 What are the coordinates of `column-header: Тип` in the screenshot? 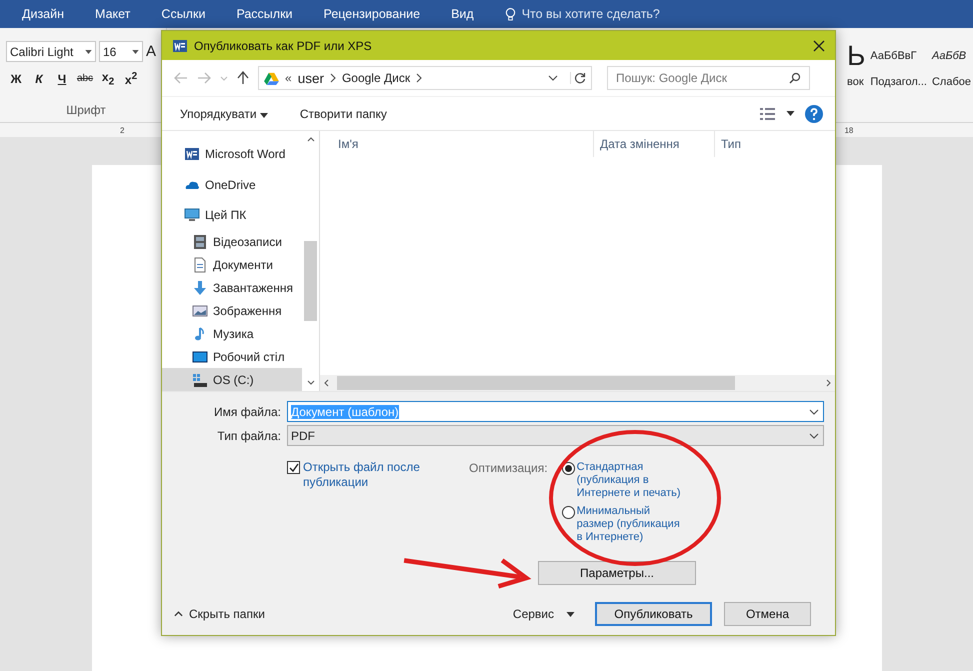 It's located at (775, 144).